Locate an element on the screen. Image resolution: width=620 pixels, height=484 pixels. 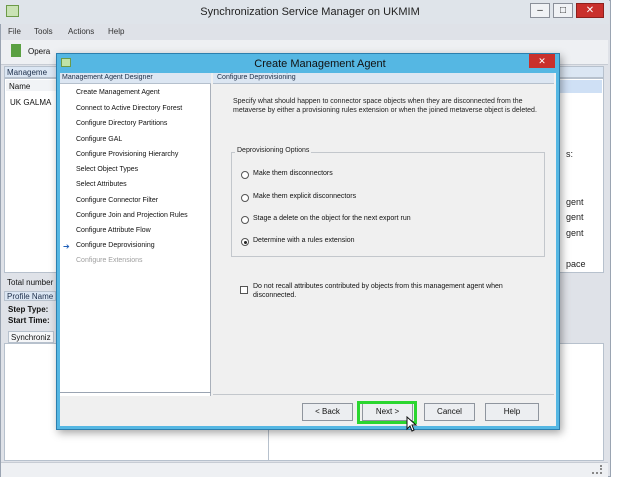
start-time-label: Start Time: is located at coordinates (29, 320).